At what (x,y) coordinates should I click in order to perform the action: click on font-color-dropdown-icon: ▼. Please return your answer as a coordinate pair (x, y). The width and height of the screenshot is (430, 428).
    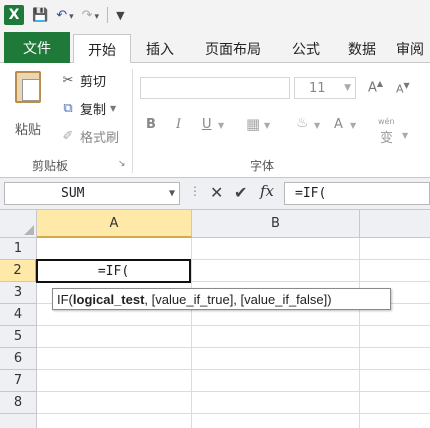
    Looking at the image, I should click on (353, 125).